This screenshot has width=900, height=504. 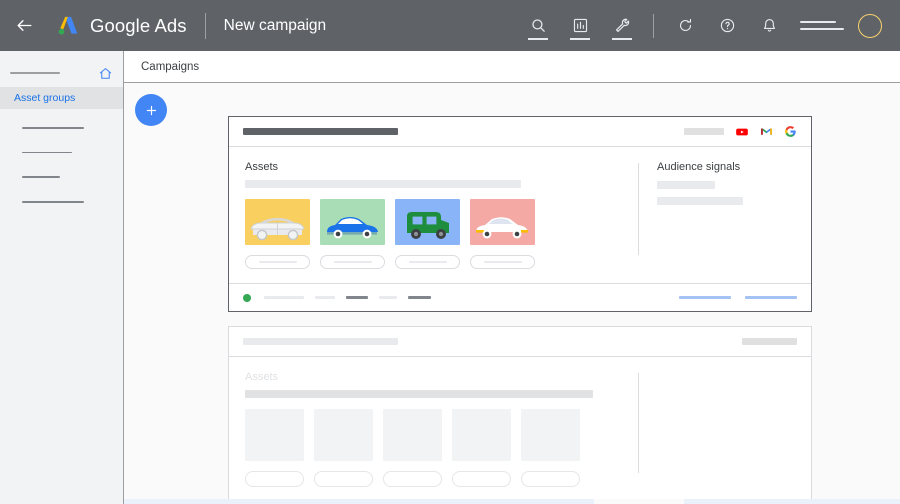 I want to click on add-asset-group-button, so click(x=151, y=110).